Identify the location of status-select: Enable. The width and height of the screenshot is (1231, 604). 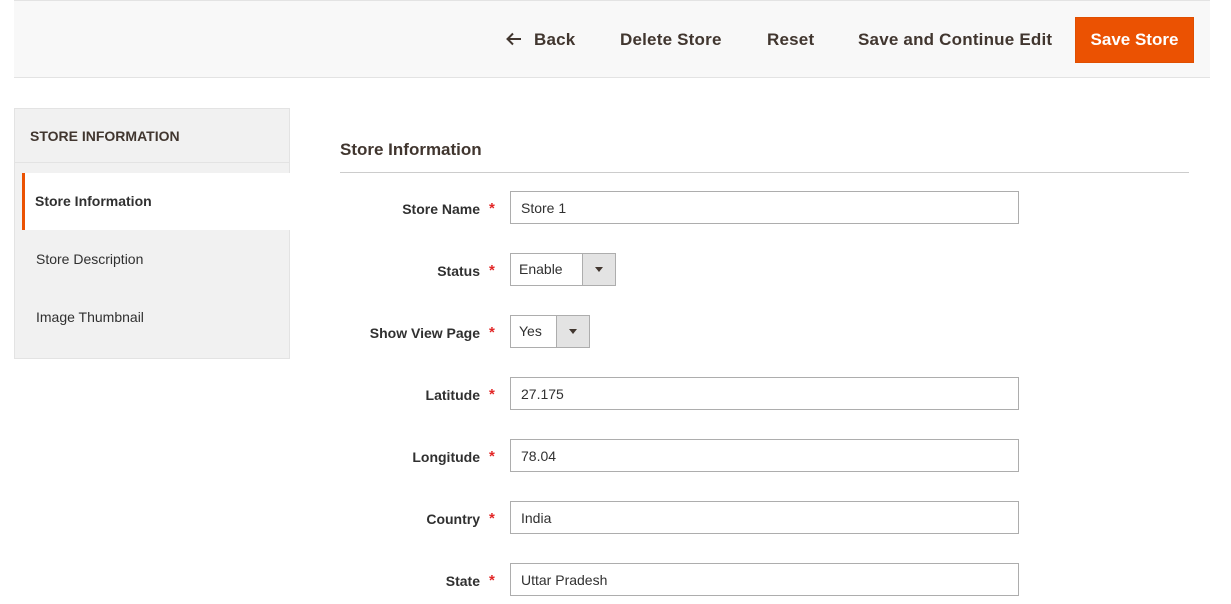
(563, 269).